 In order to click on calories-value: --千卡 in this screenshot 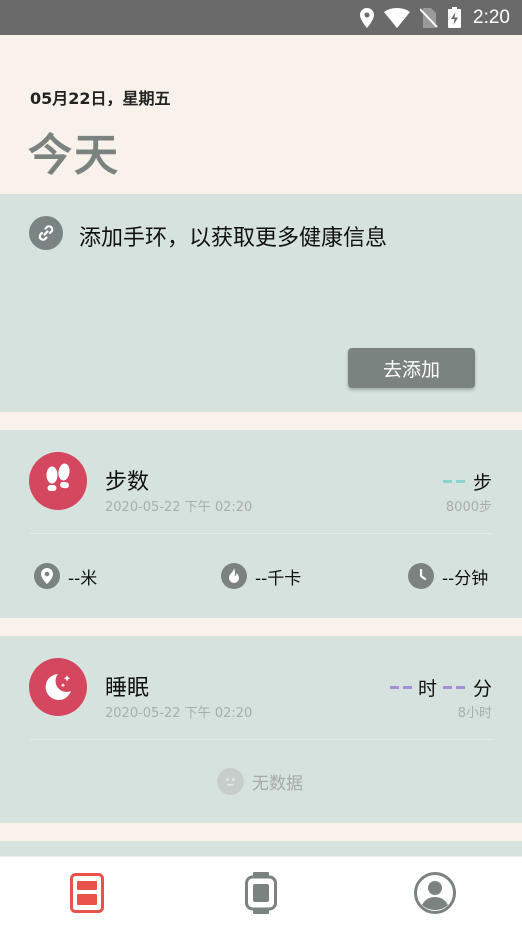, I will do `click(278, 578)`.